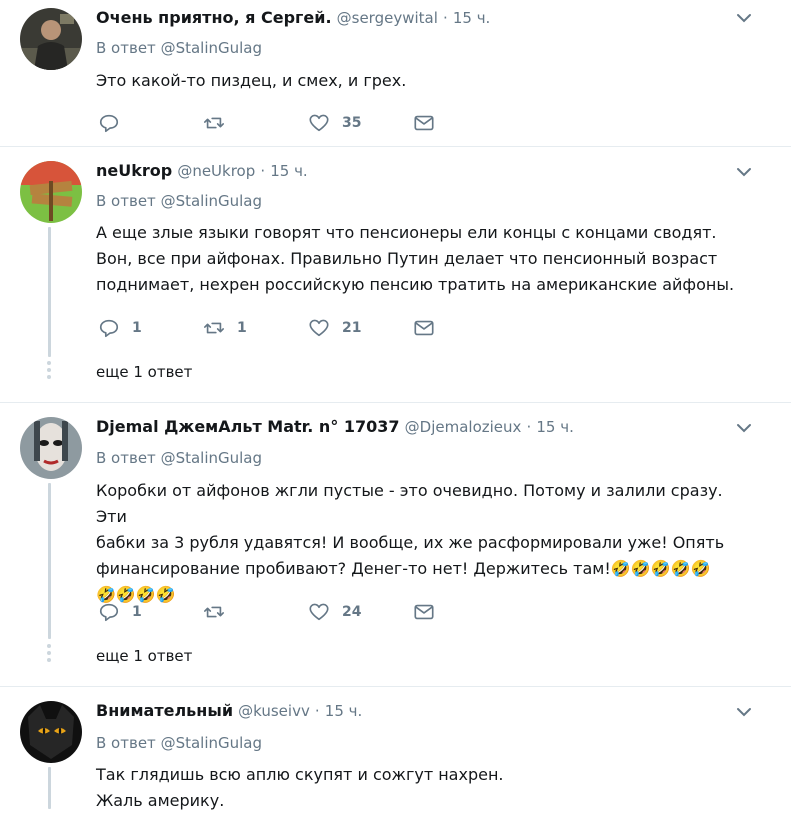 The height and width of the screenshot is (814, 791). What do you see at coordinates (334, 328) in the screenshot?
I see `like-button: 21` at bounding box center [334, 328].